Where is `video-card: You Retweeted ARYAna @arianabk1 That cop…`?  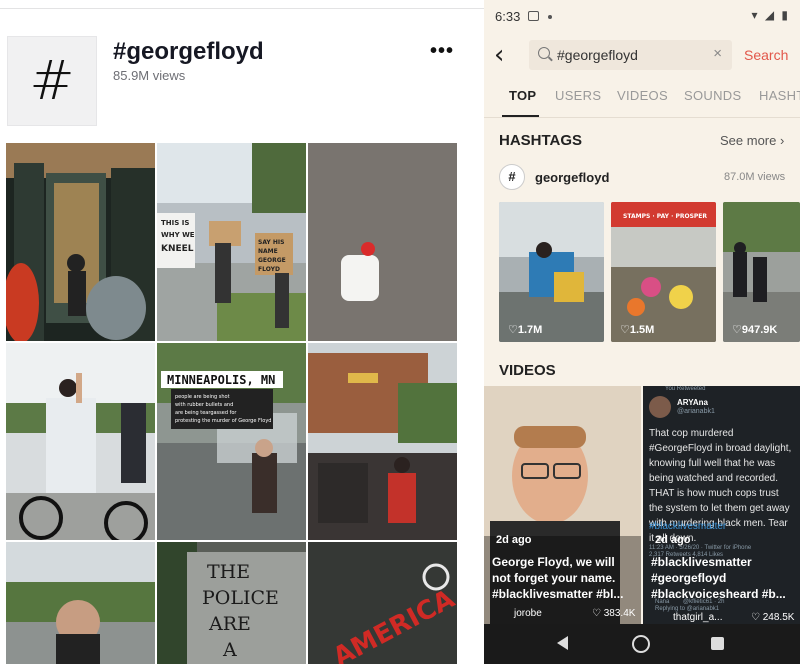
video-card: You Retweeted ARYAna @arianabk1 That cop… is located at coordinates (721, 505).